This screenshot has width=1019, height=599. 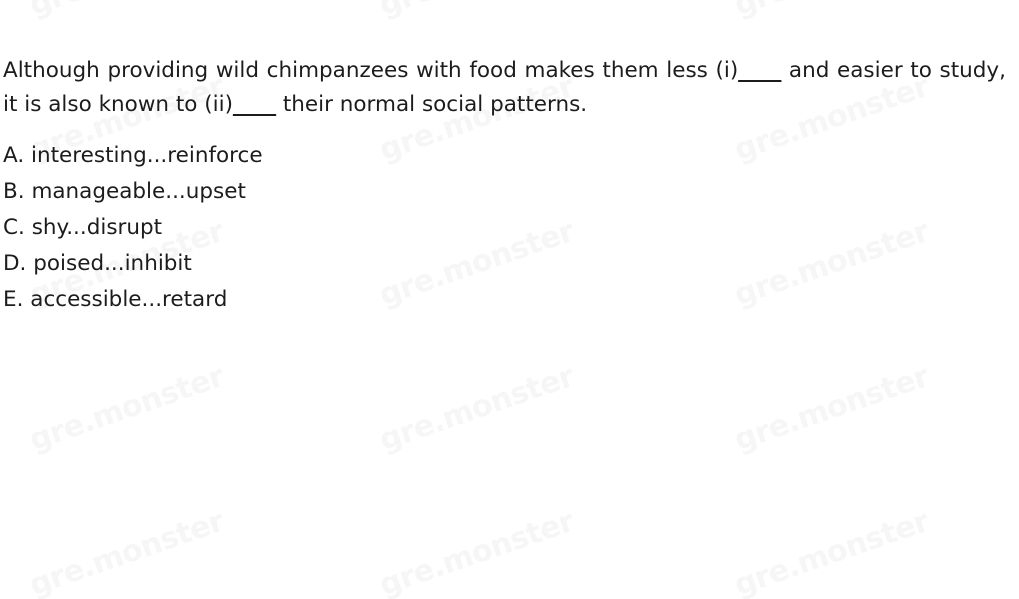 I want to click on choice-letter-a: A., so click(x=14, y=155).